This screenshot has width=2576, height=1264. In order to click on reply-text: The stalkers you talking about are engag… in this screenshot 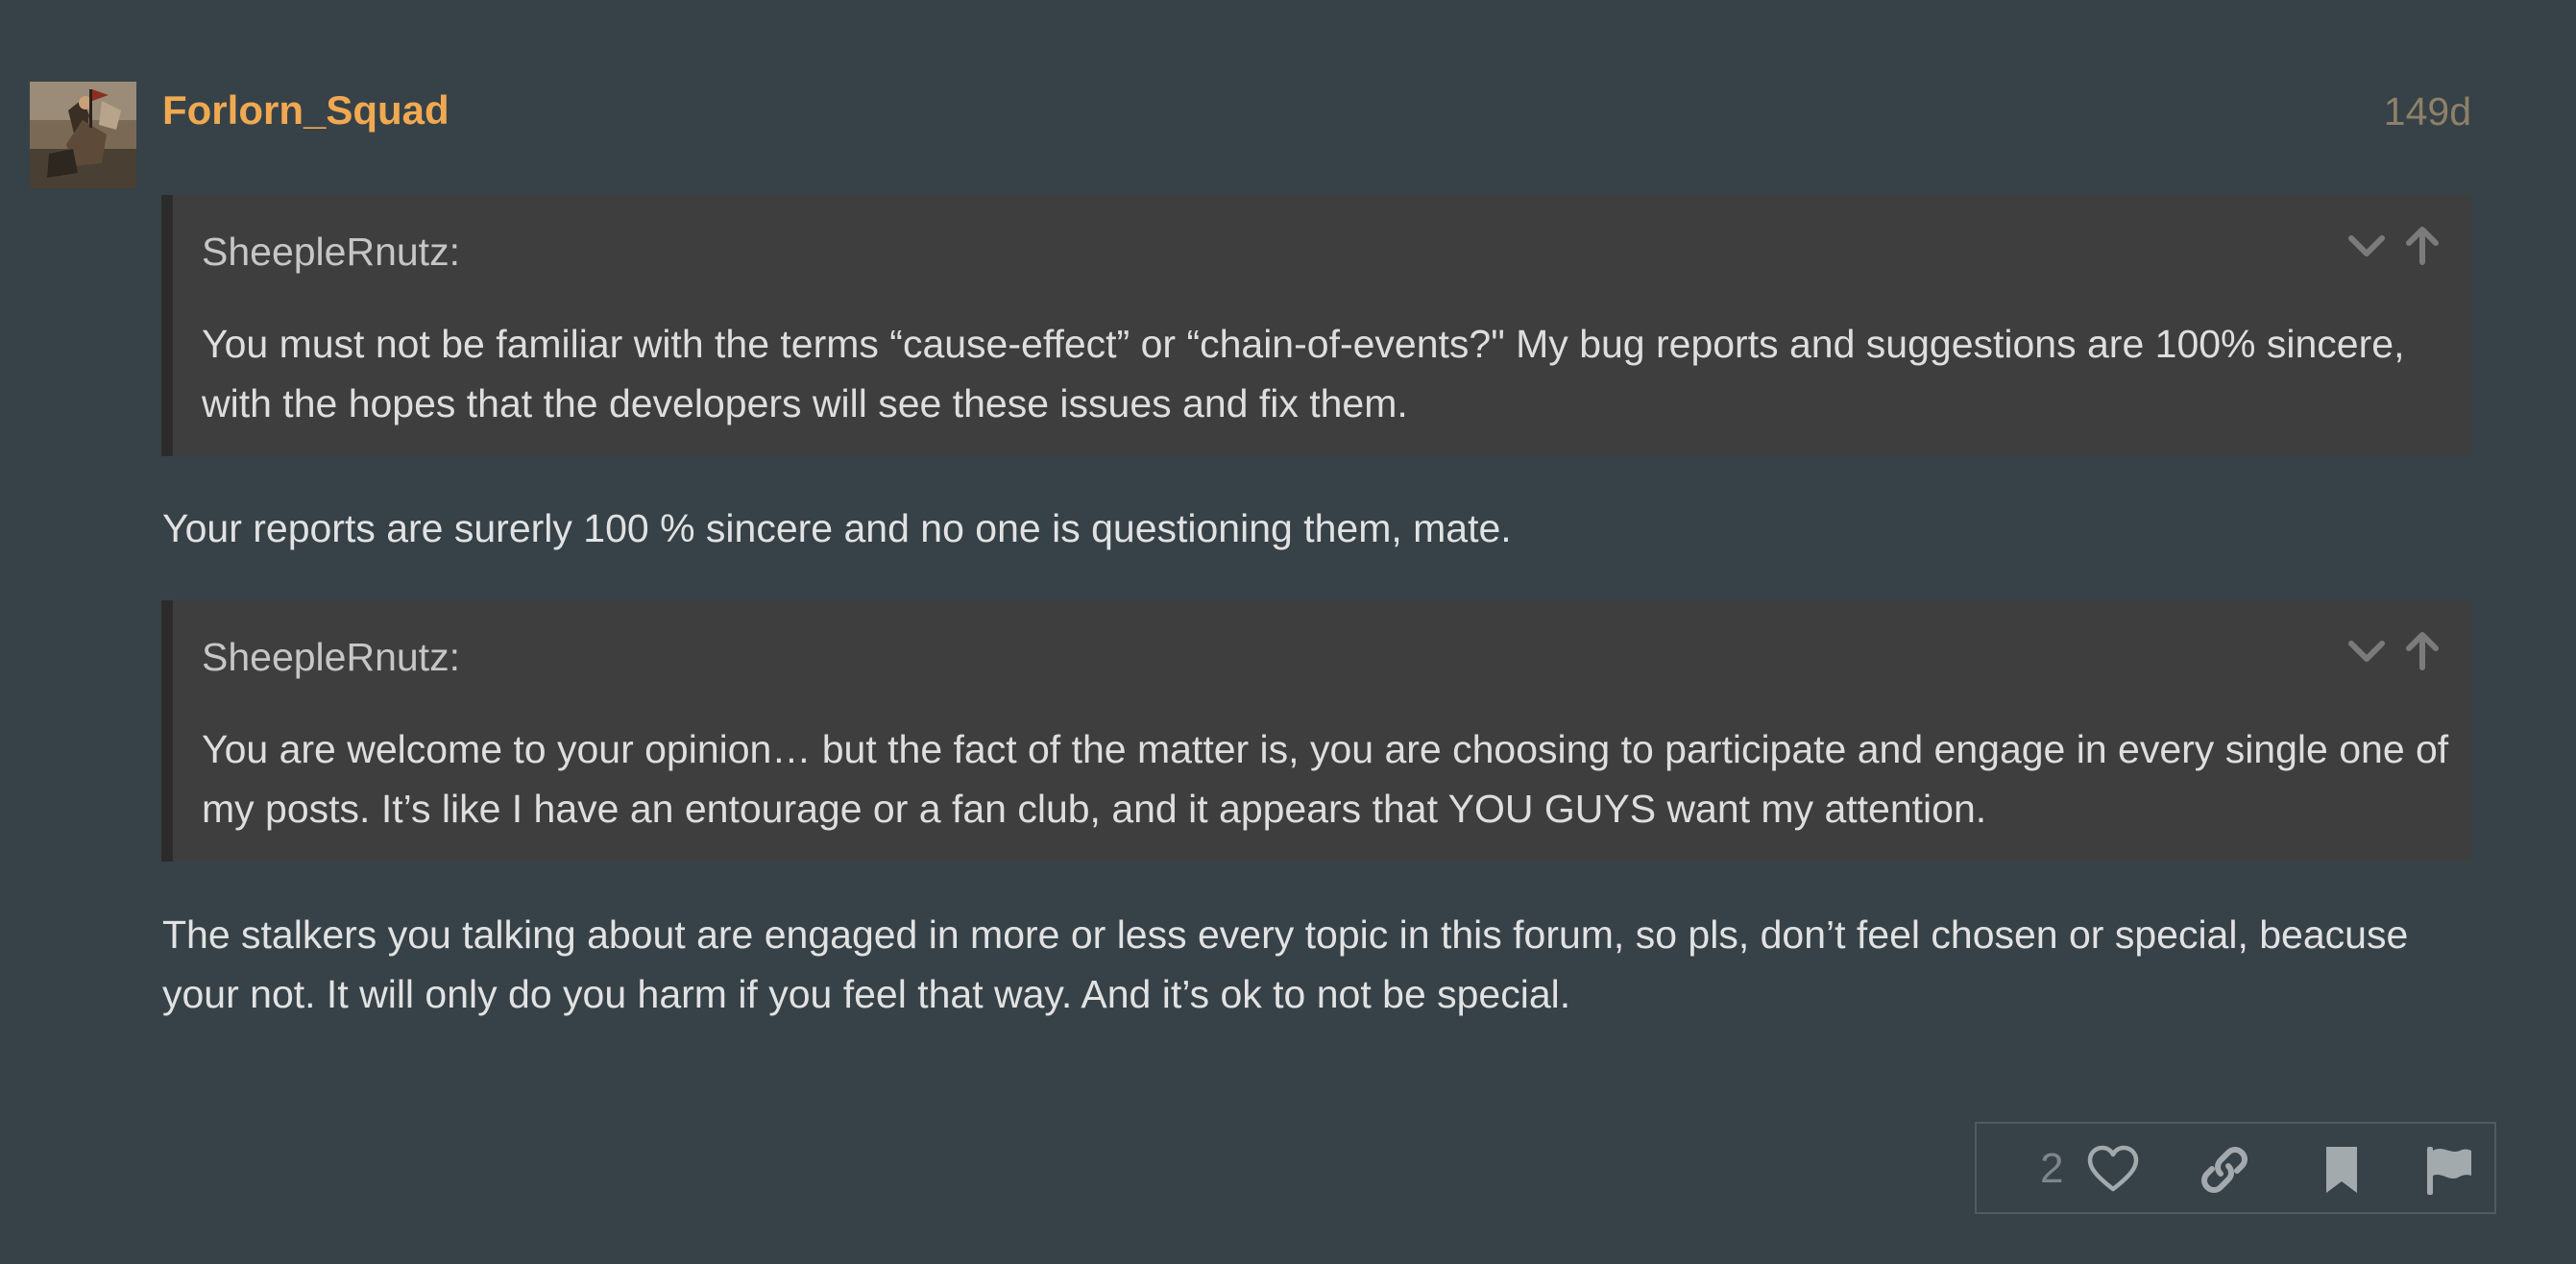, I will do `click(1285, 964)`.